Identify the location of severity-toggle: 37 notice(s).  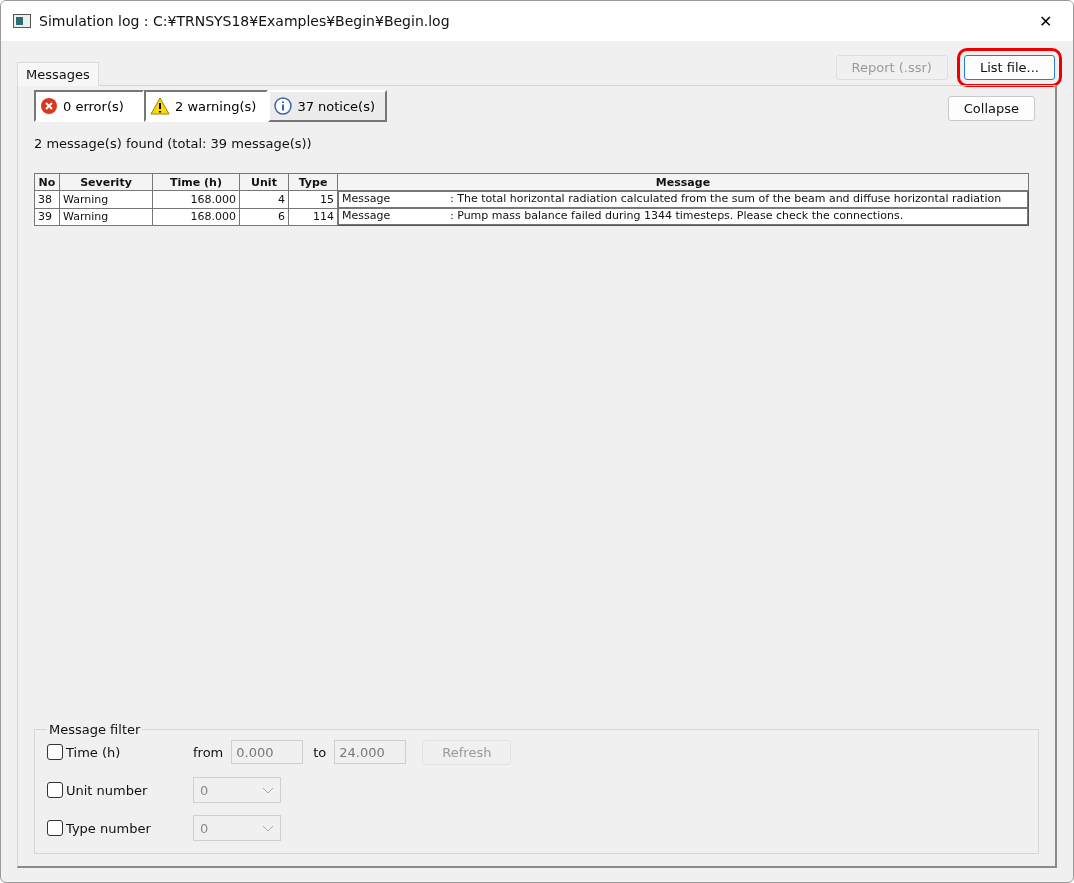
(328, 106).